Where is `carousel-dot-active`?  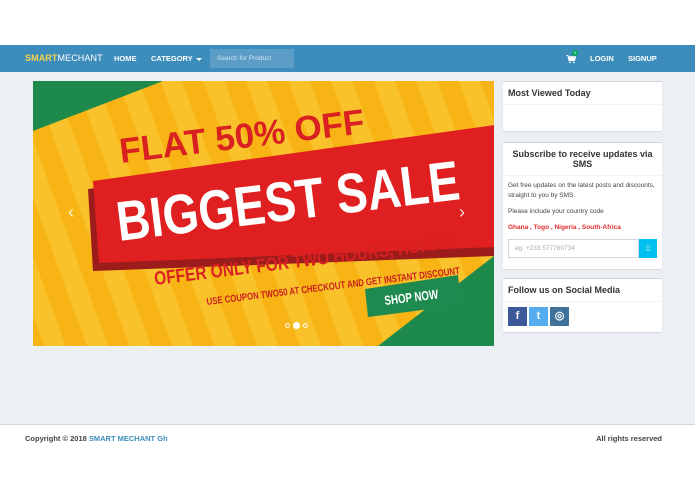 carousel-dot-active is located at coordinates (296, 325).